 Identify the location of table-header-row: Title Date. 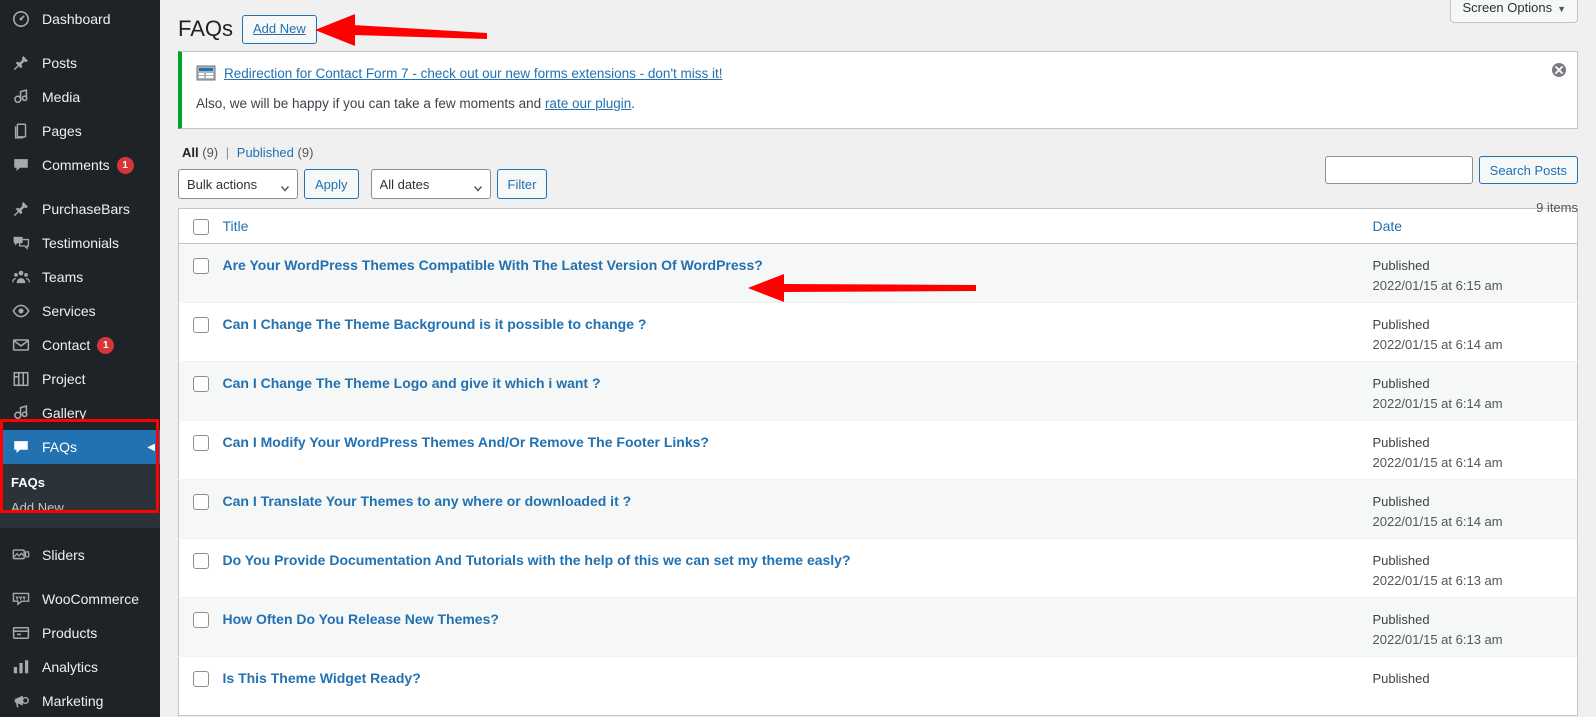
(878, 226).